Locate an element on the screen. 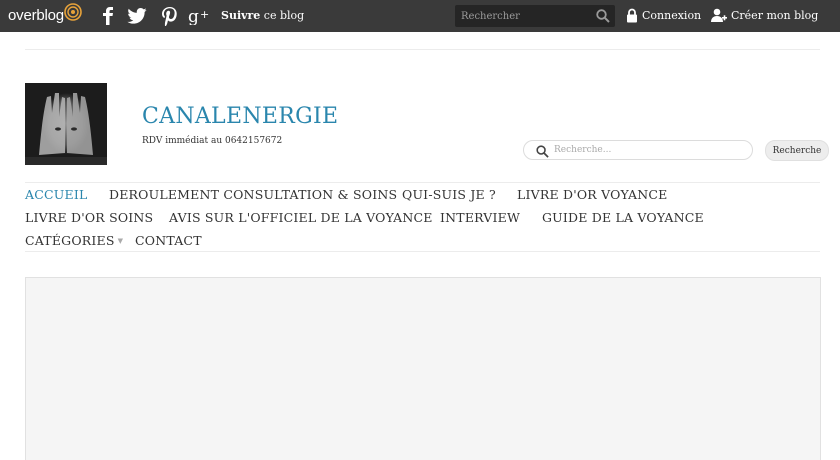 The height and width of the screenshot is (460, 840). blog-search-input is located at coordinates (651, 150).